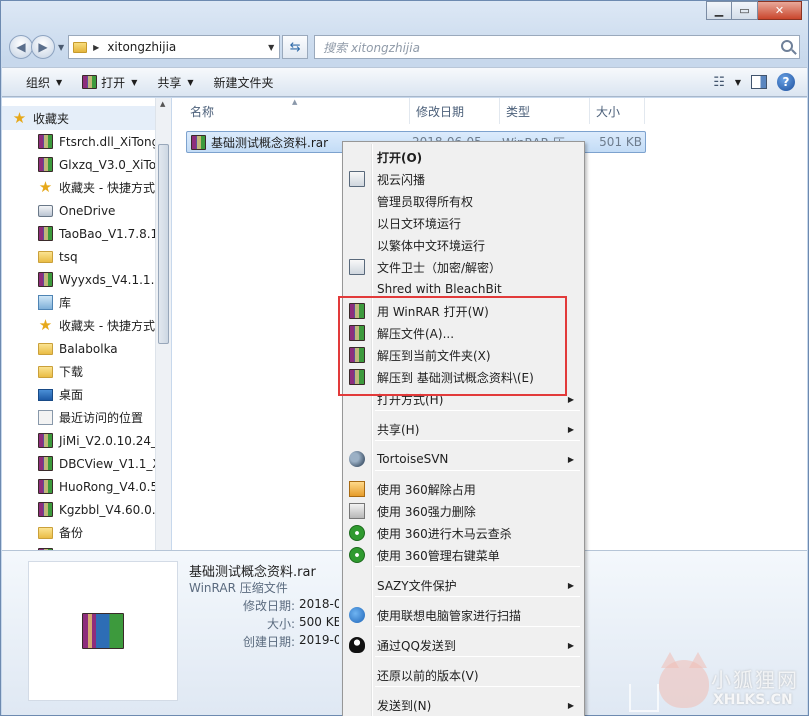 Image resolution: width=809 pixels, height=716 pixels. I want to click on context-menu-item: 以繁体中文环境运行, so click(463, 245).